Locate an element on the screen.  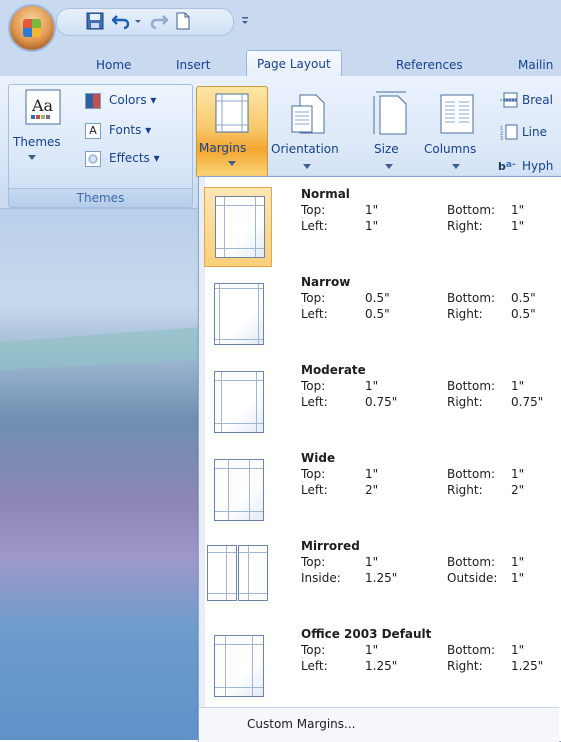
orientation-icon is located at coordinates (308, 114).